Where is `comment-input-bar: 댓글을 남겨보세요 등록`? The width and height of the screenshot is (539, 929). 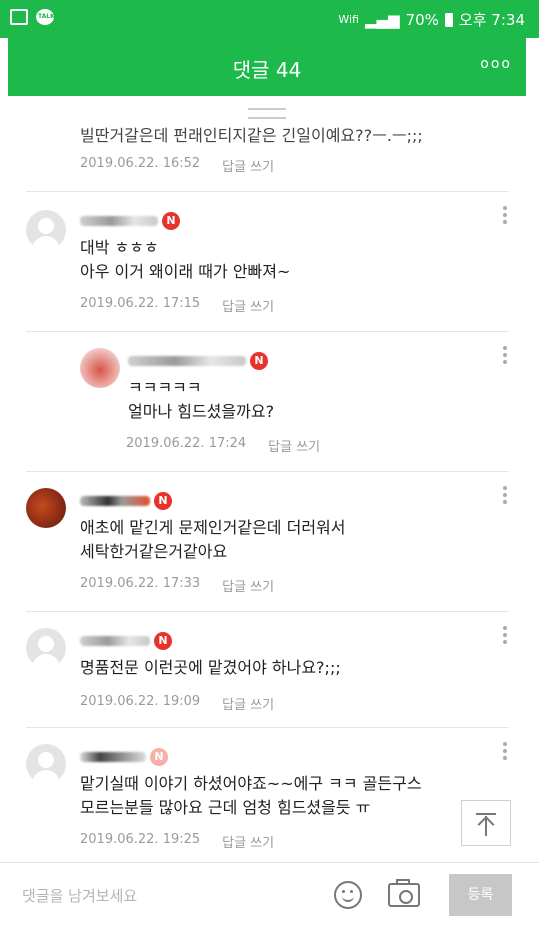
comment-input-bar: 댓글을 남겨보세요 등록 is located at coordinates (269, 895).